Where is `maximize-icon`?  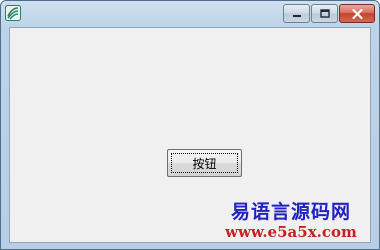
maximize-icon is located at coordinates (324, 13).